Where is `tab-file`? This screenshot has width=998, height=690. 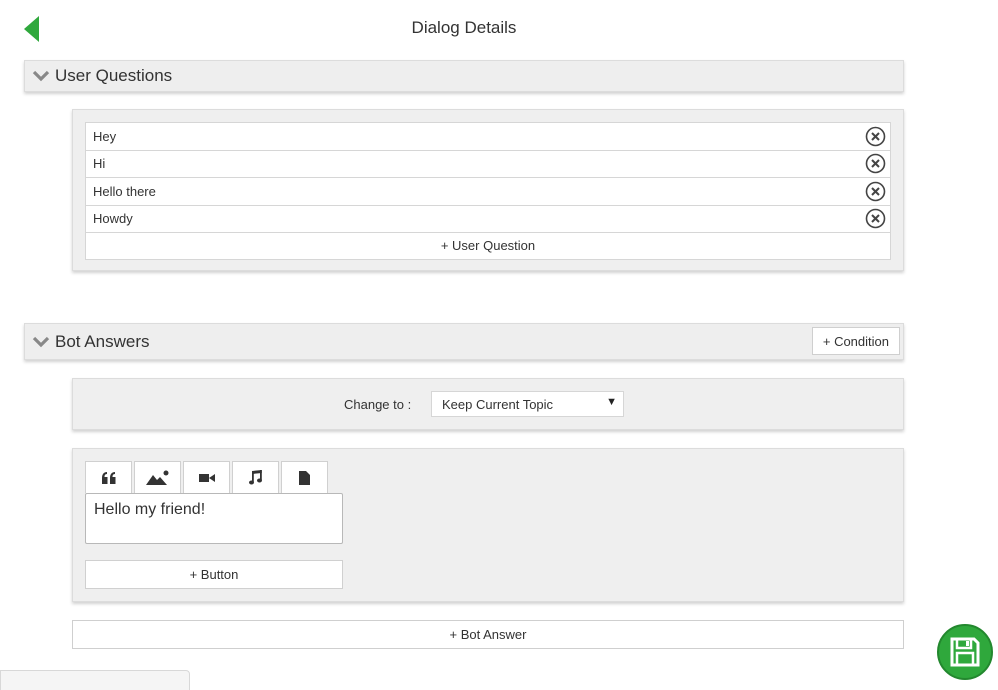
tab-file is located at coordinates (304, 477).